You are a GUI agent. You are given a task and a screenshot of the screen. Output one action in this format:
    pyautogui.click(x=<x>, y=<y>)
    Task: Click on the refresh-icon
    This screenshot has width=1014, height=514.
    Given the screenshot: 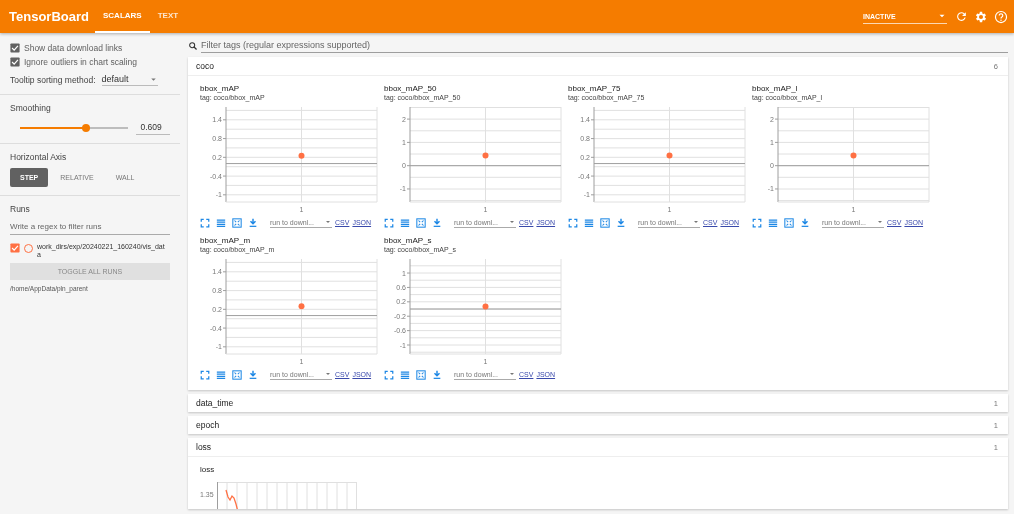 What is the action you would take?
    pyautogui.click(x=961, y=16)
    